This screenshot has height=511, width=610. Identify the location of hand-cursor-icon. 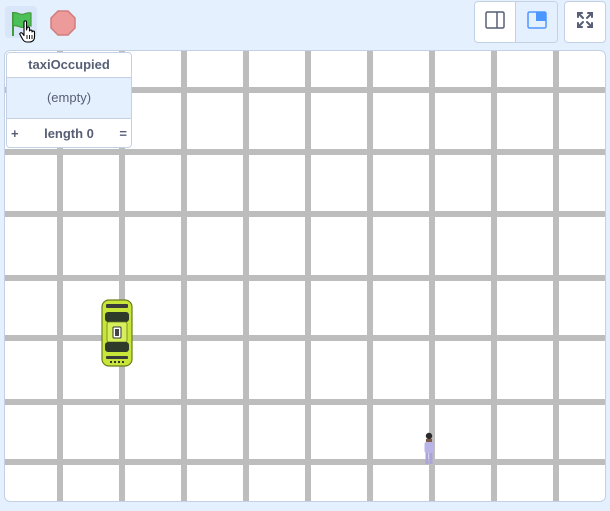
(28, 32).